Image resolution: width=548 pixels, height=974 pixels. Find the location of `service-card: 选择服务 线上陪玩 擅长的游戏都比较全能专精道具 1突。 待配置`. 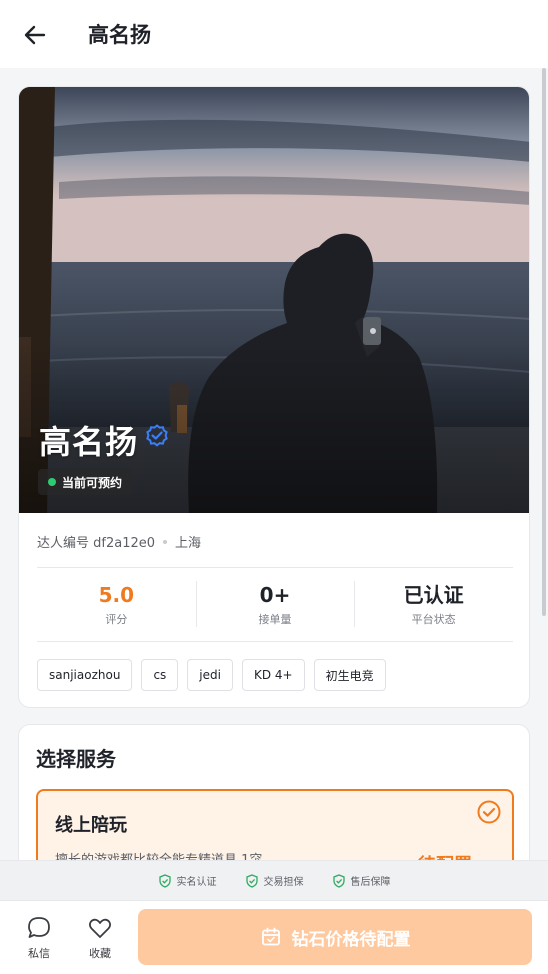

service-card: 选择服务 线上陪玩 擅长的游戏都比较全能专精道具 1突。 待配置 is located at coordinates (274, 792).